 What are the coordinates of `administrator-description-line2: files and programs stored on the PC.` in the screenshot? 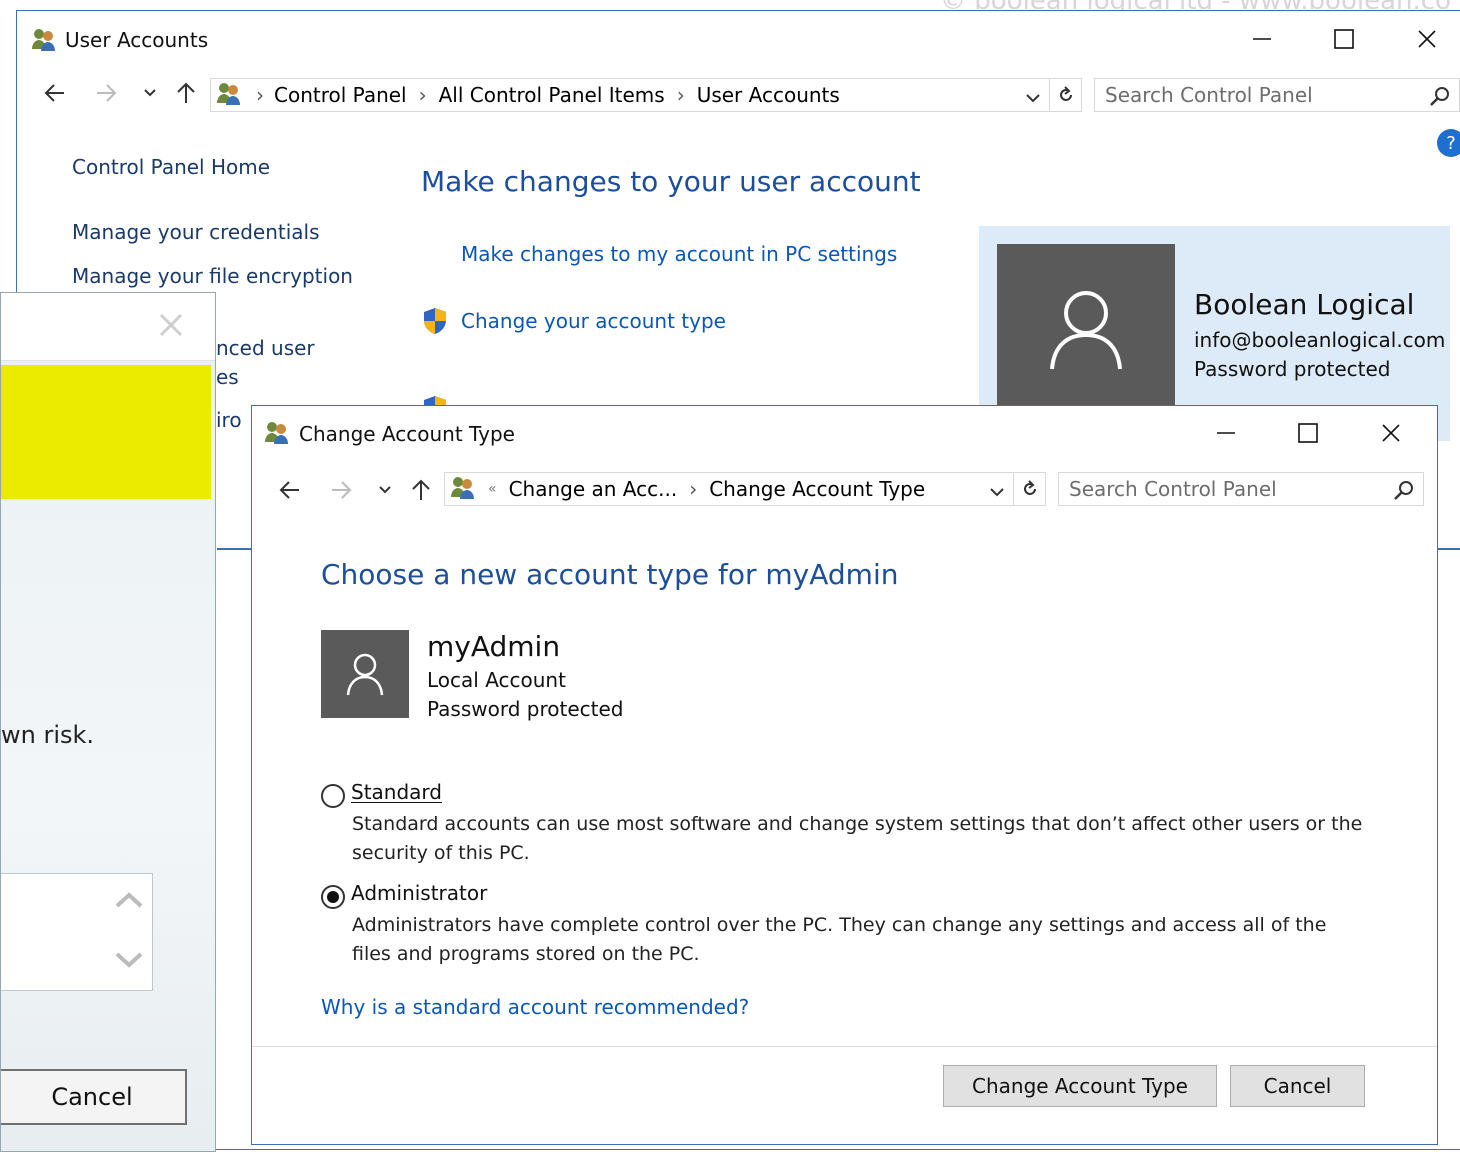 It's located at (526, 954).